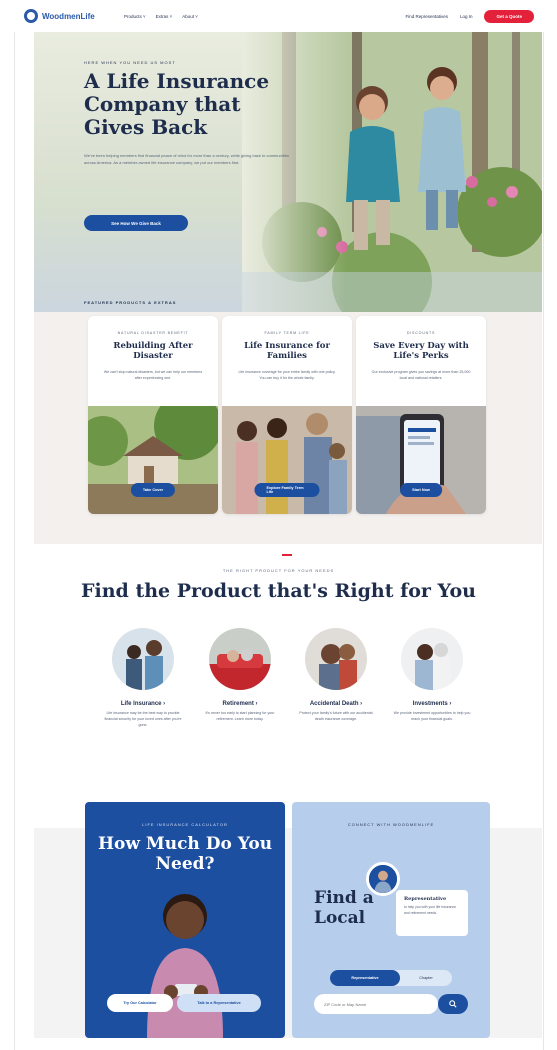 Image resolution: width=557 pixels, height=1050 pixels. What do you see at coordinates (278, 591) in the screenshot?
I see `products-title: Find the Product that's Right for You` at bounding box center [278, 591].